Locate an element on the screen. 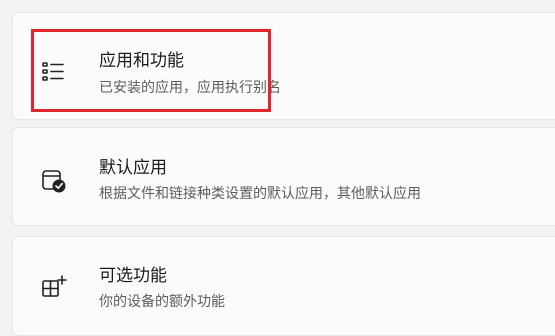 The image size is (555, 336). settings-item-title: 可选功能 is located at coordinates (133, 276).